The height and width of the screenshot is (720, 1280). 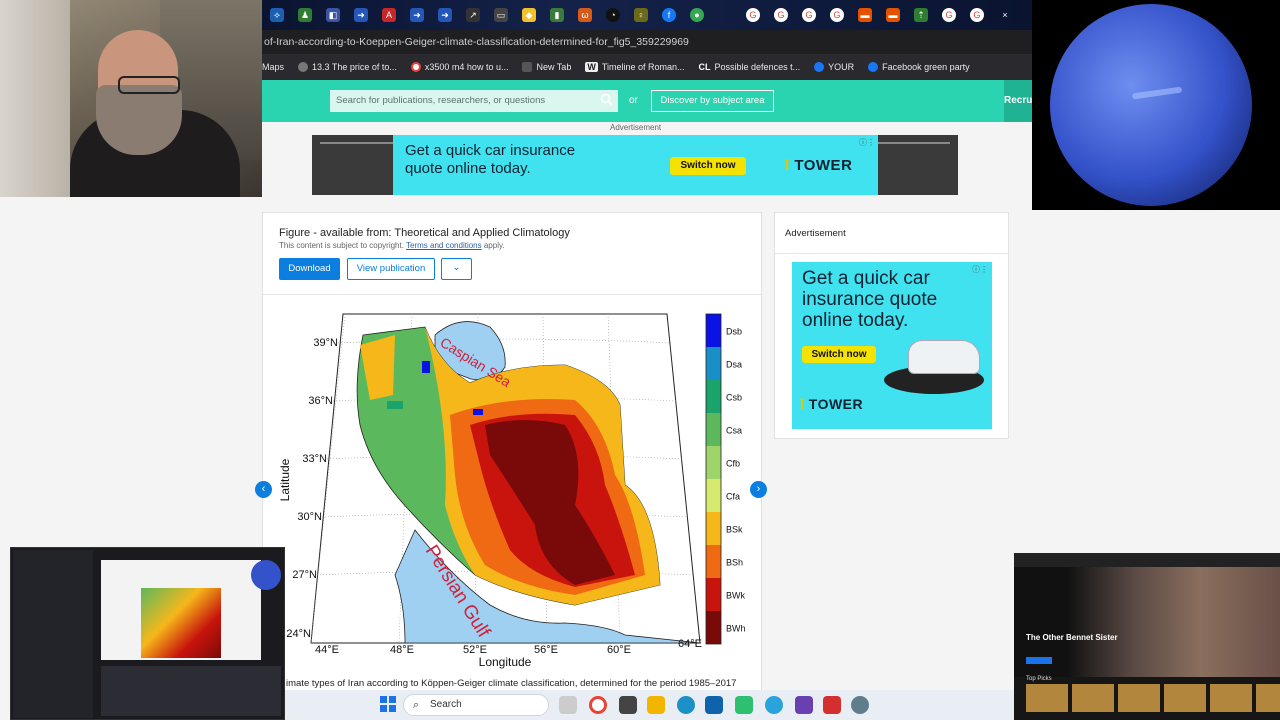 I want to click on more-options-button: ⌄, so click(x=456, y=269).